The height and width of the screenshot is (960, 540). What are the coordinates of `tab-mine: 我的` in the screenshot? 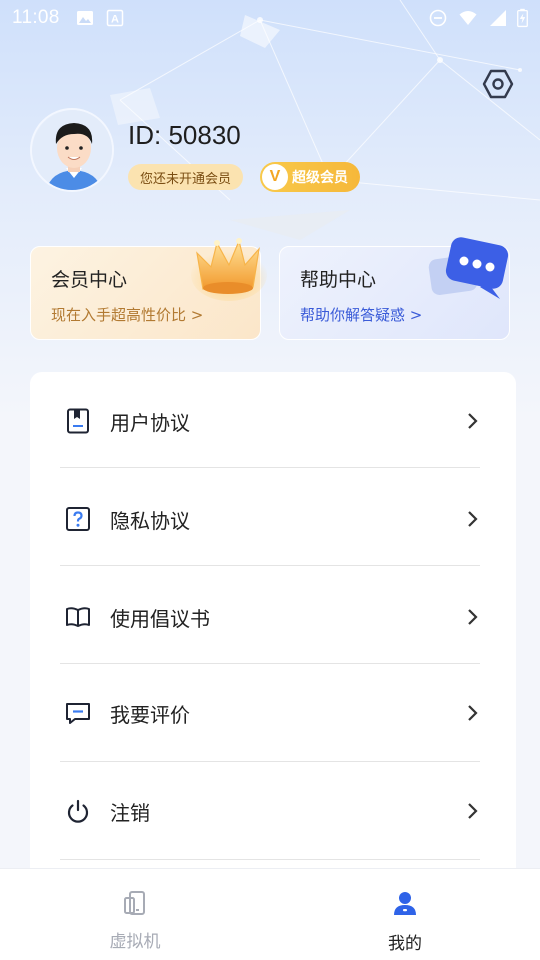 It's located at (405, 914).